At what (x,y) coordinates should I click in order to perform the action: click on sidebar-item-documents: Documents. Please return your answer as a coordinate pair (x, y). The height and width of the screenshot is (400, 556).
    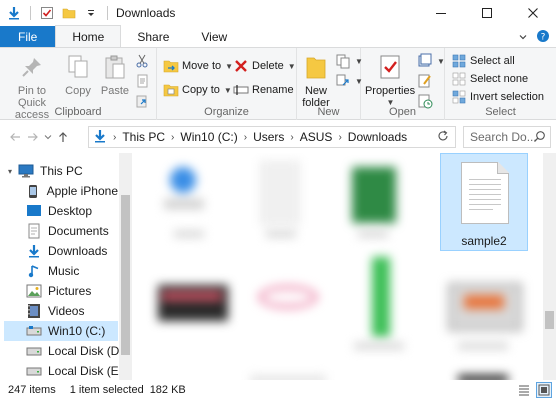
    Looking at the image, I should click on (72, 231).